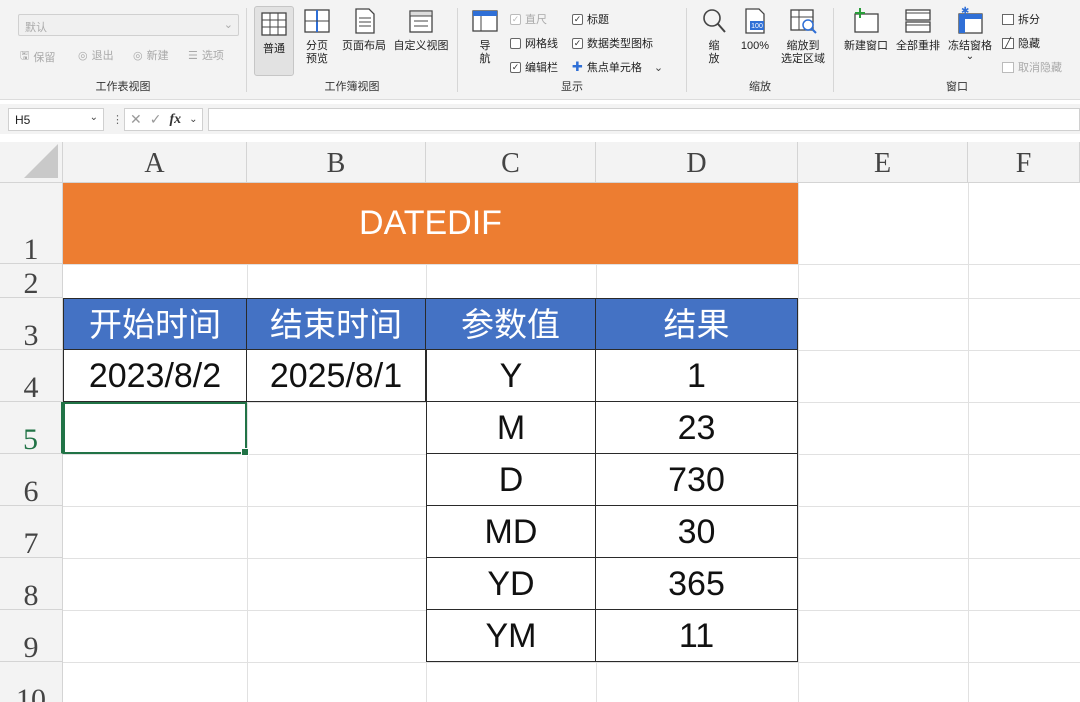  Describe the element at coordinates (511, 480) in the screenshot. I see `cell-param: D` at that location.